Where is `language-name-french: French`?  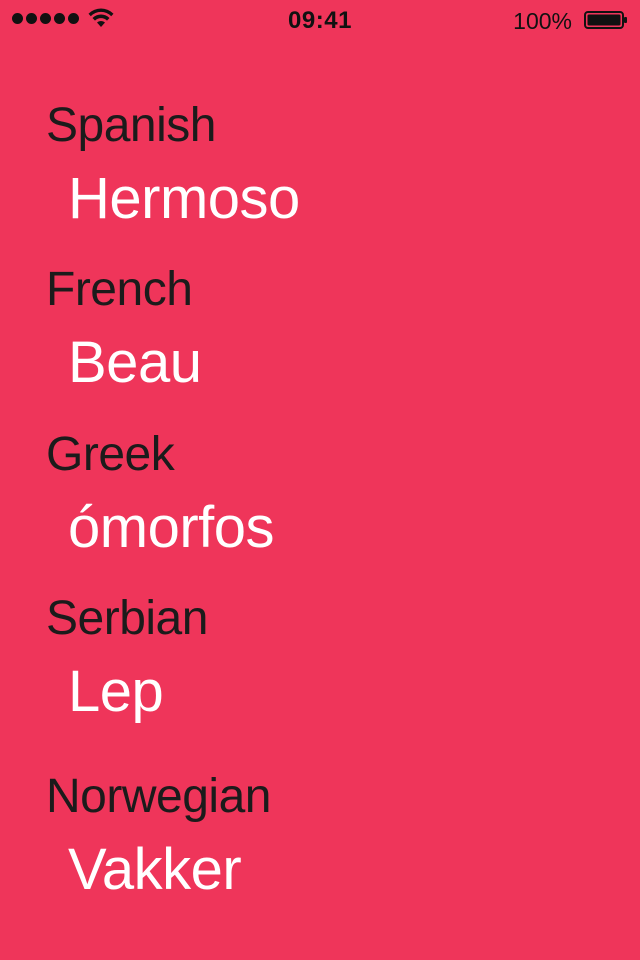
language-name-french: French is located at coordinates (119, 289).